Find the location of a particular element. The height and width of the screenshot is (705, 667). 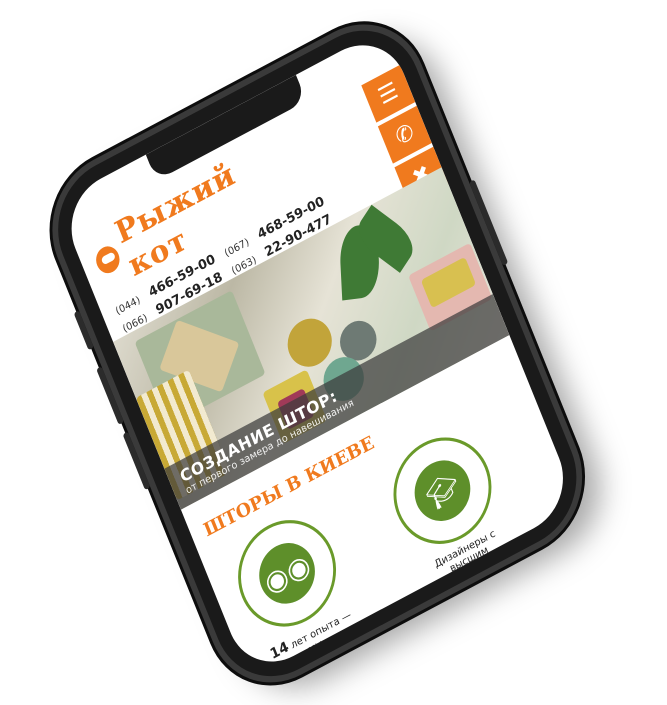

volume-up-button is located at coordinates (110, 395).